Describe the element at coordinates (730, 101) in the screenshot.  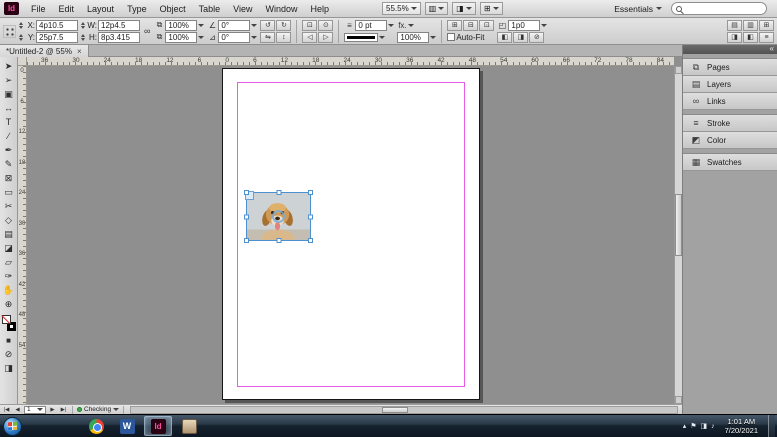
I see `panel-button-links: ∞ Links` at that location.